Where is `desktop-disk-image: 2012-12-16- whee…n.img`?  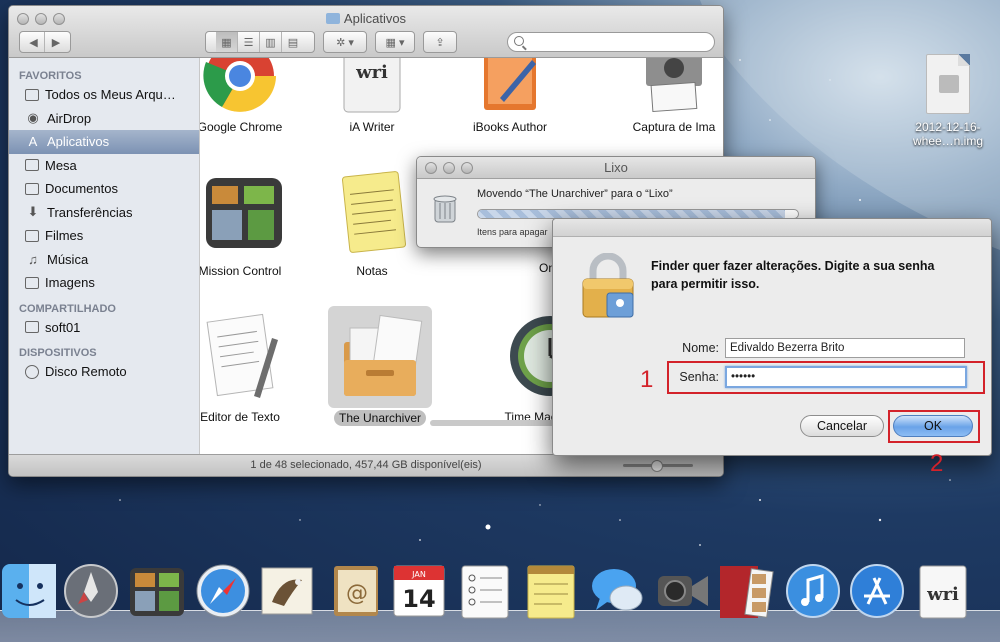 desktop-disk-image: 2012-12-16- whee…n.img is located at coordinates (948, 101).